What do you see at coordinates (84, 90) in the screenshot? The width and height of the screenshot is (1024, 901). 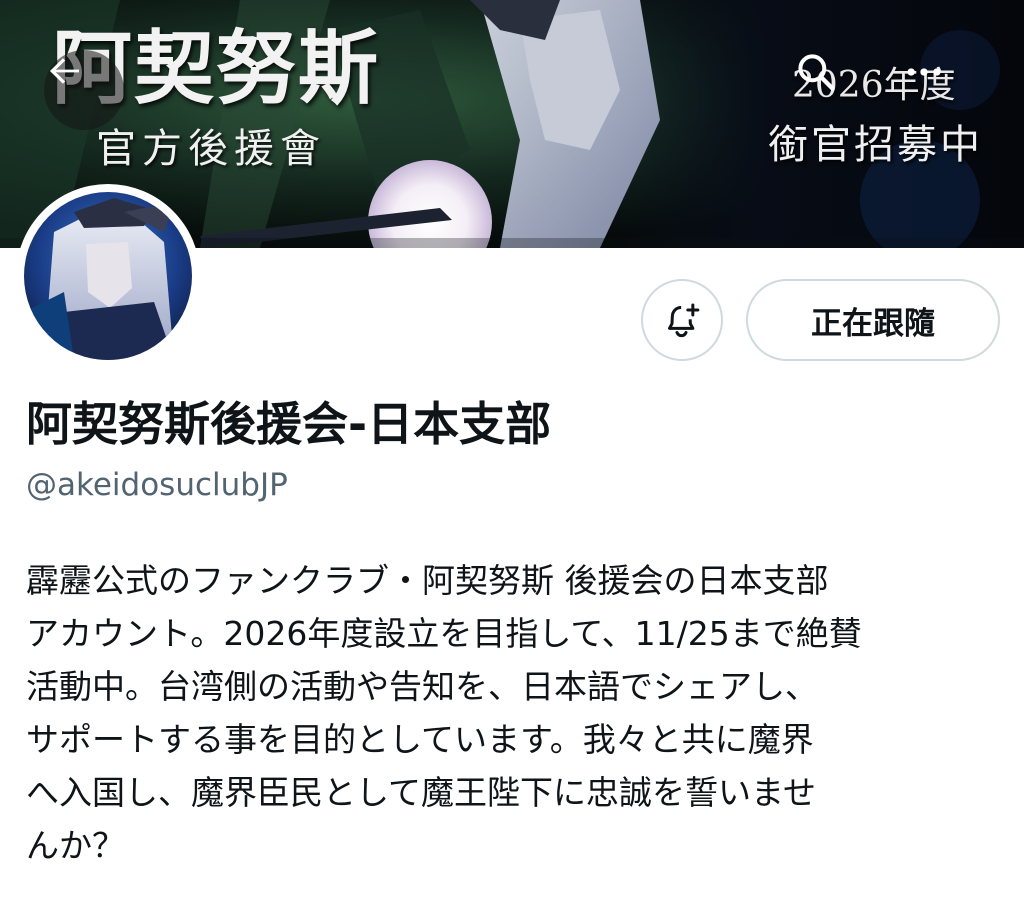 I see `back-button` at bounding box center [84, 90].